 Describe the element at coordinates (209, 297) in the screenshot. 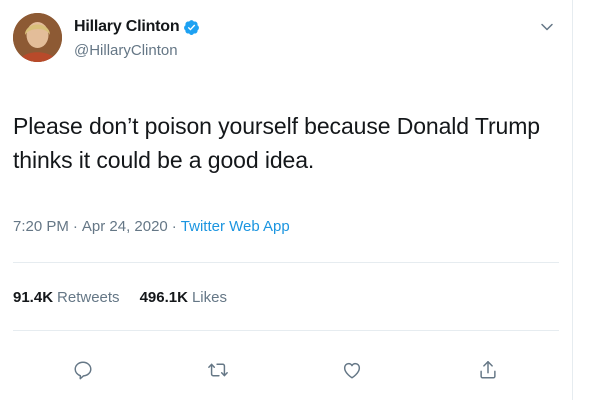

I see `likes-label: Likes` at that location.